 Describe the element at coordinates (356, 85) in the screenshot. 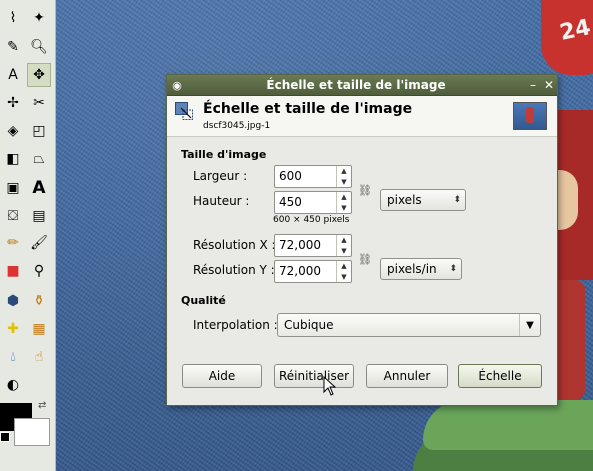

I see `window-title: Échelle et taille de l'image` at that location.